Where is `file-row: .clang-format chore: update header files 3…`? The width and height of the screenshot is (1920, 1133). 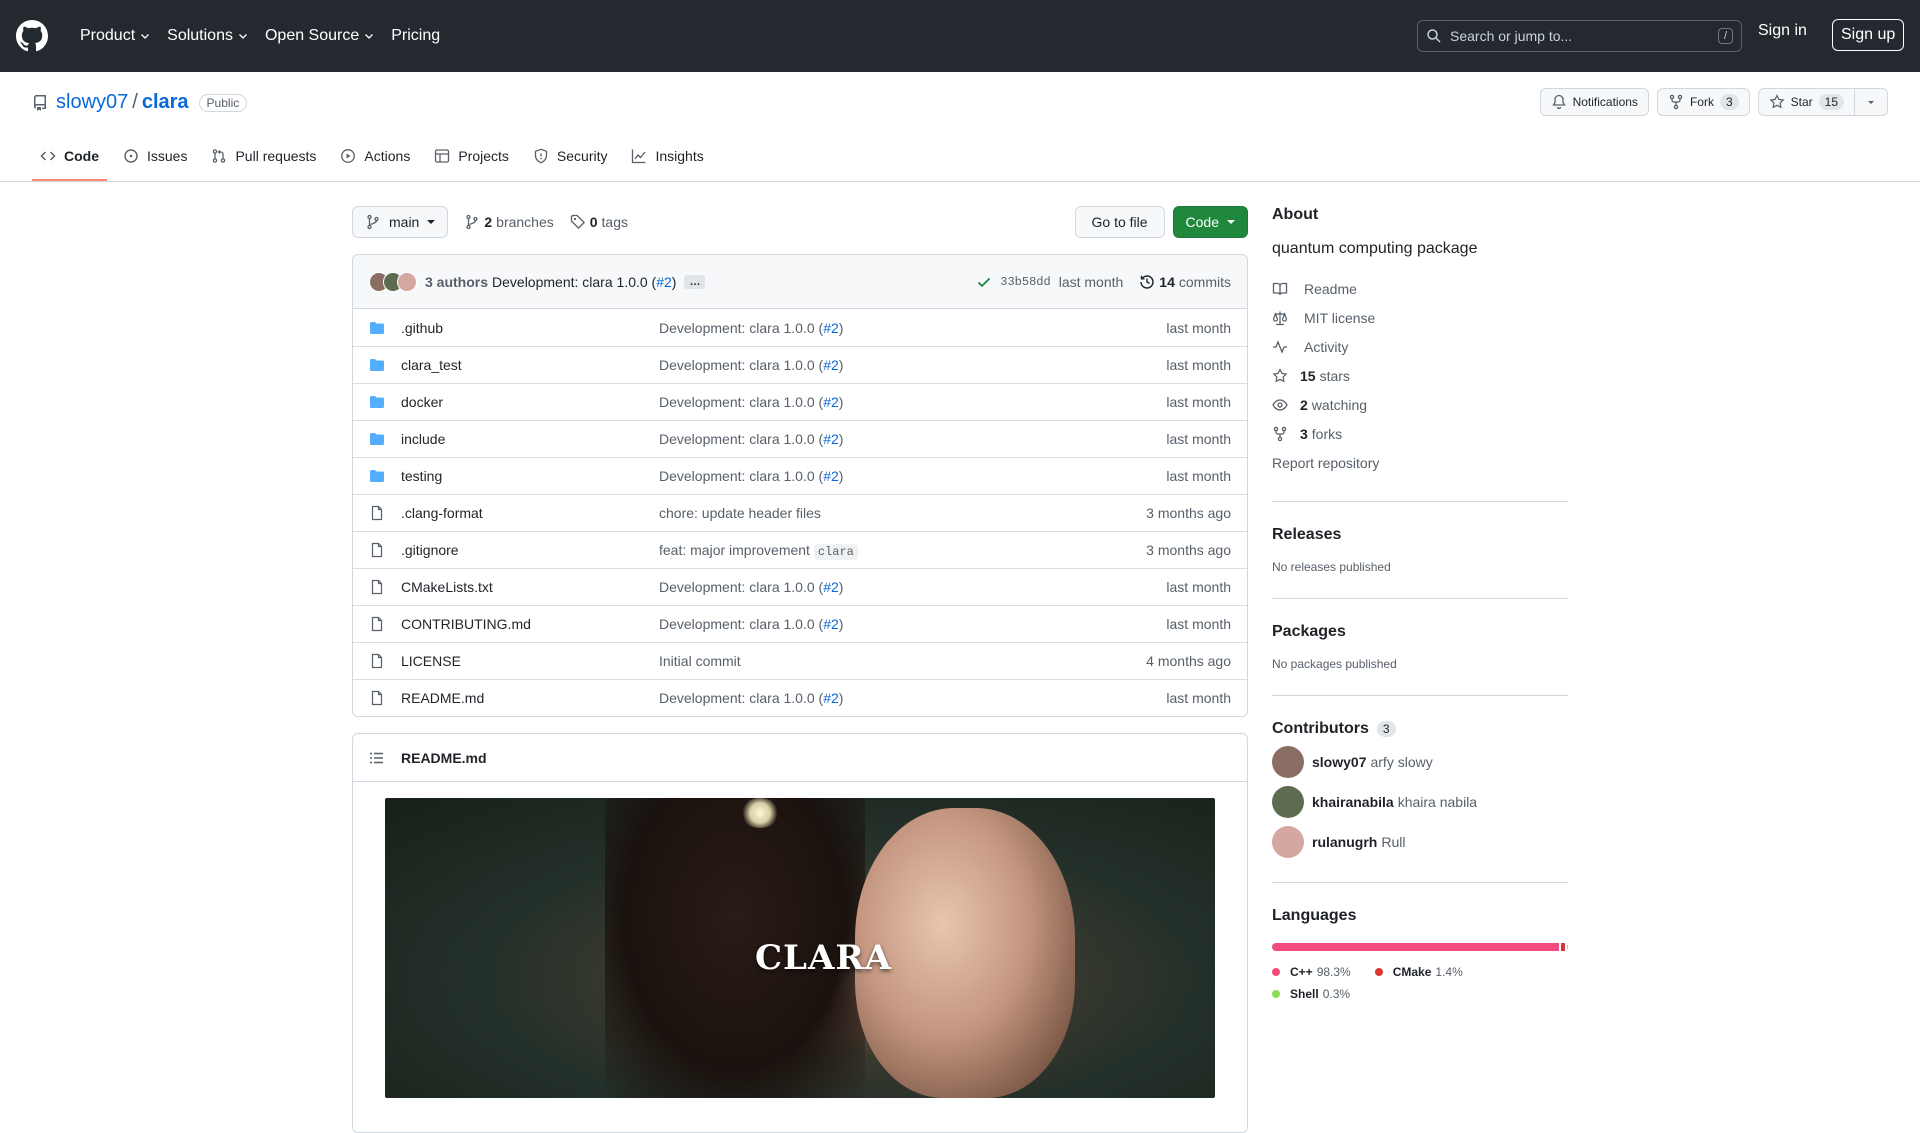
file-row: .clang-format chore: update header files 3… is located at coordinates (800, 512).